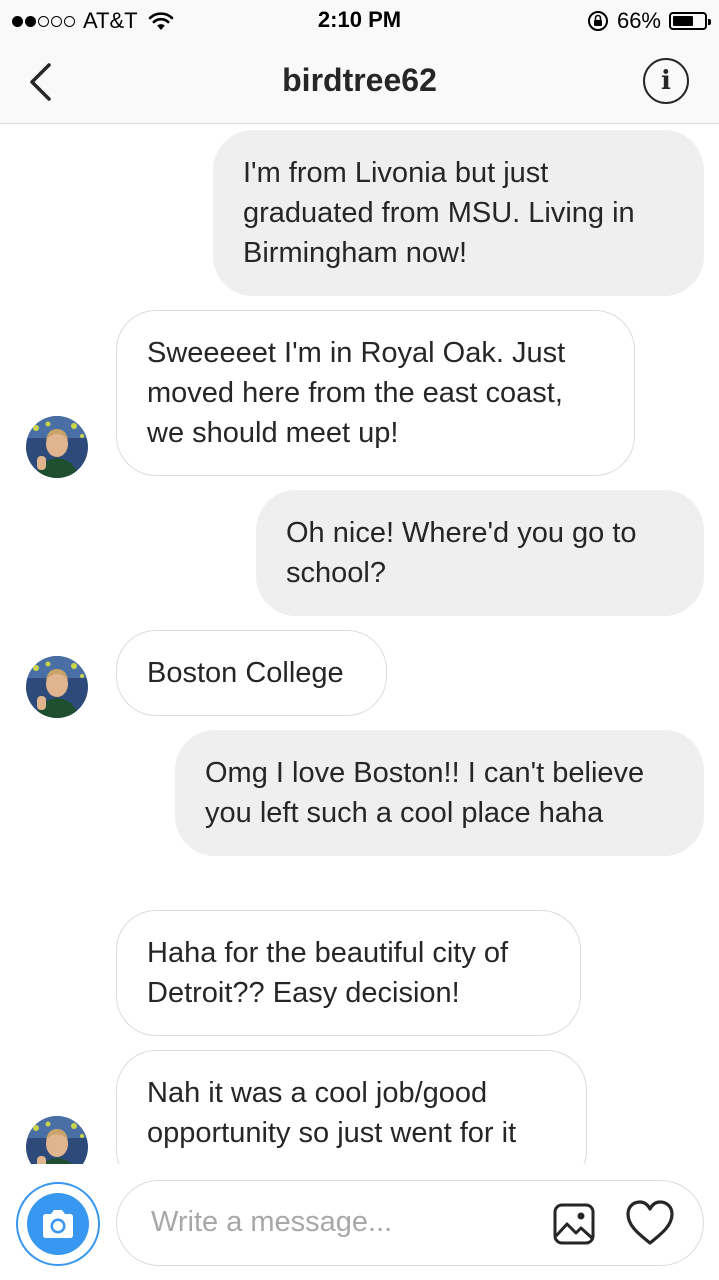 This screenshot has width=719, height=1280. Describe the element at coordinates (359, 20) in the screenshot. I see `status-bar: AT&T 2:10 PM 66%` at that location.